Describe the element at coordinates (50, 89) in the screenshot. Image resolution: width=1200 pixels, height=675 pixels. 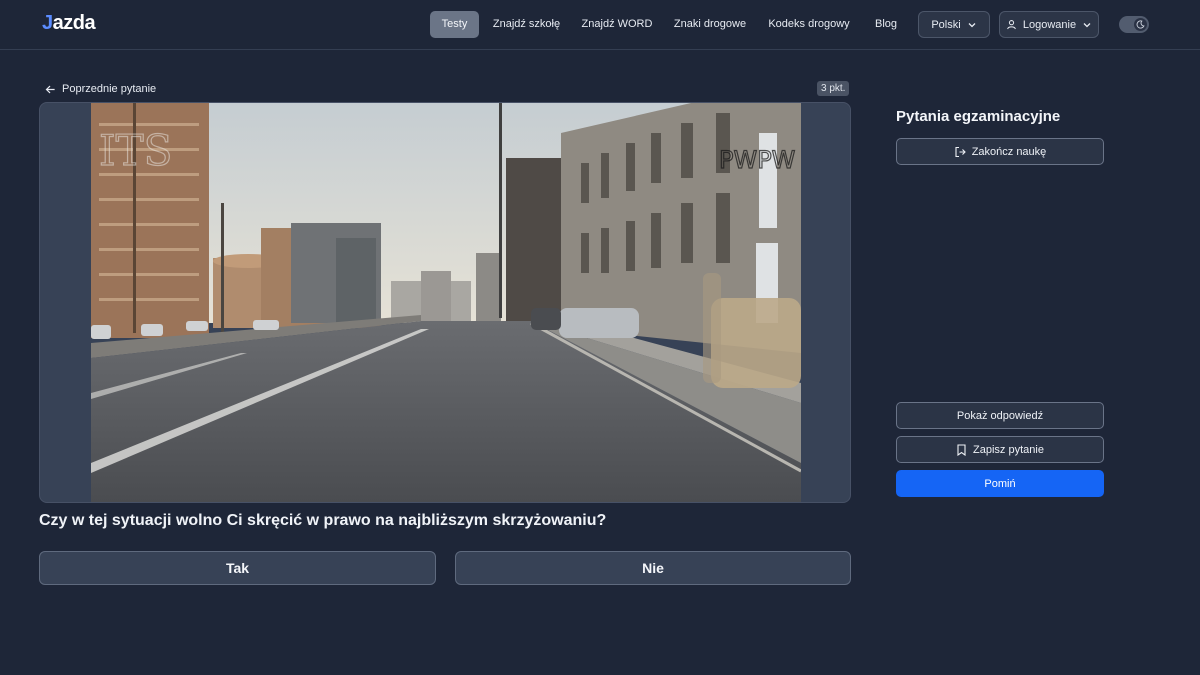
I see `arrow-left-icon` at that location.